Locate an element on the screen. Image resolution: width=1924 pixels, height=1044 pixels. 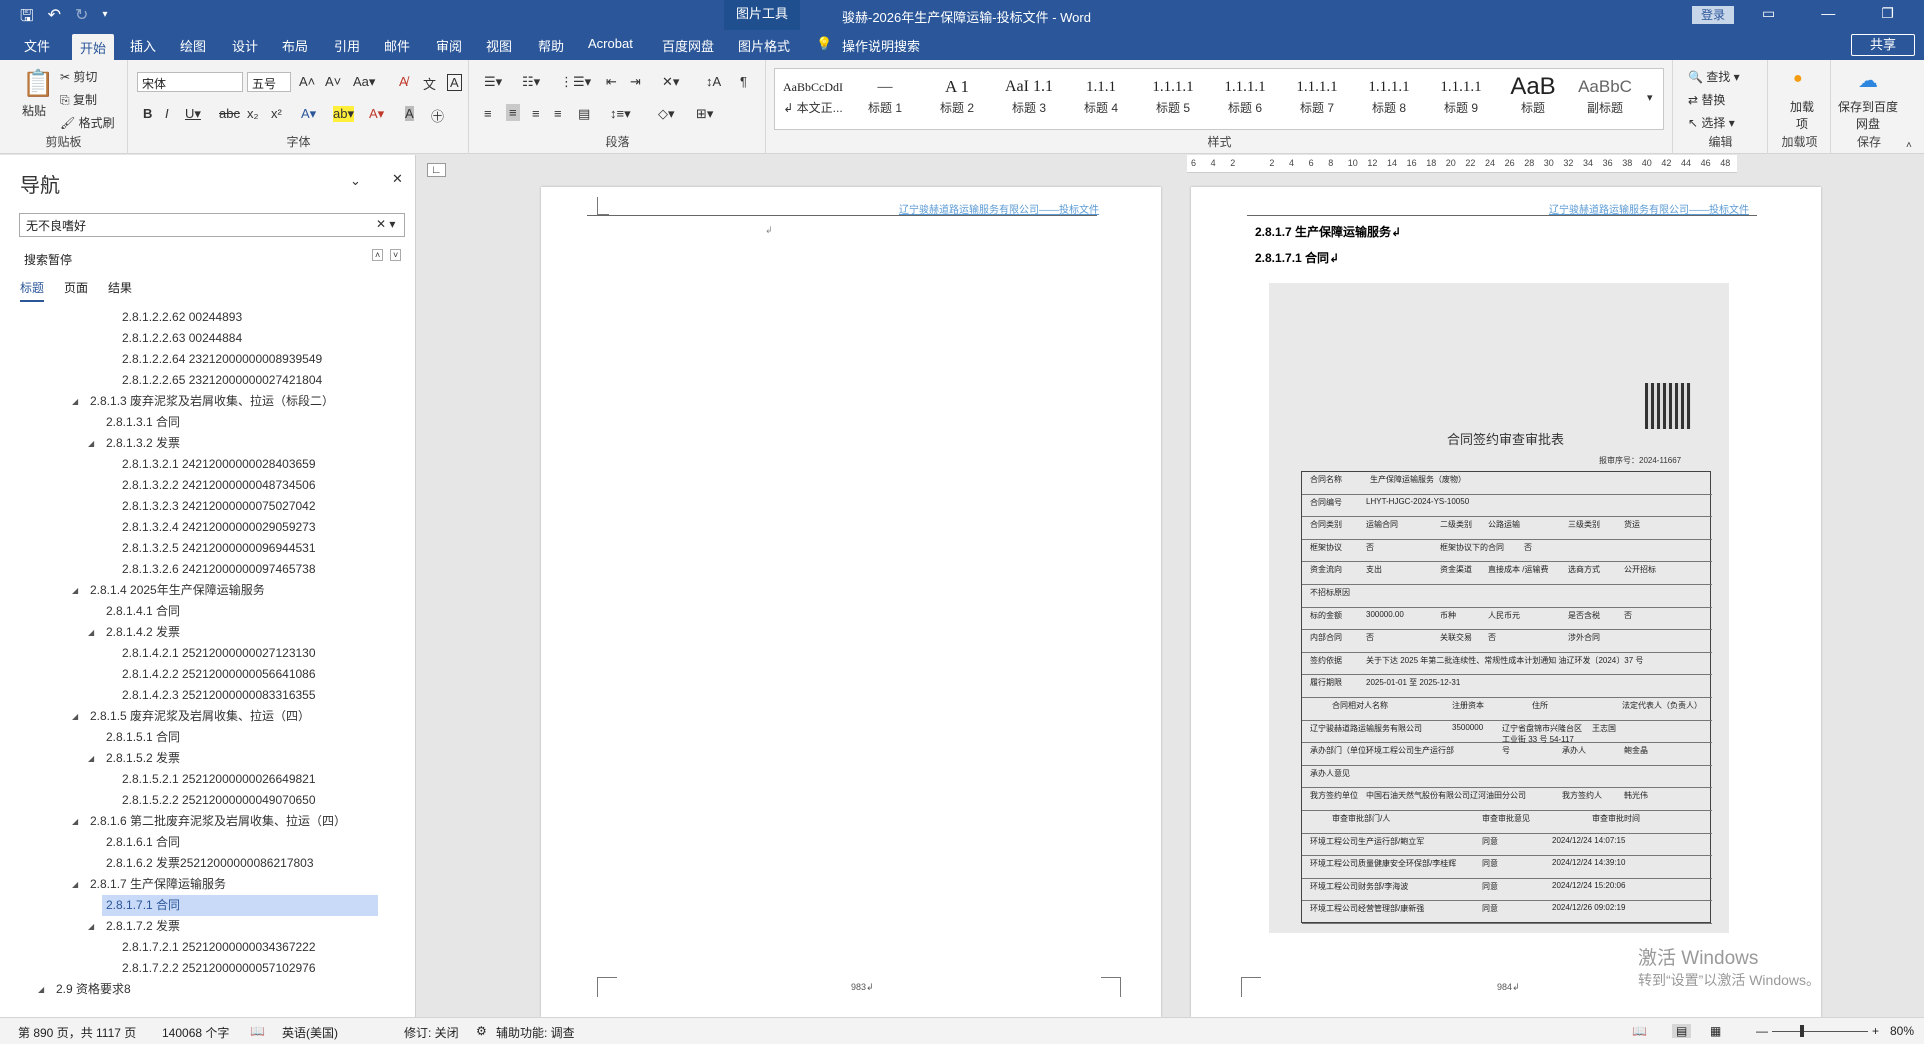
borders-icon: ⊞▾ is located at coordinates (704, 114).